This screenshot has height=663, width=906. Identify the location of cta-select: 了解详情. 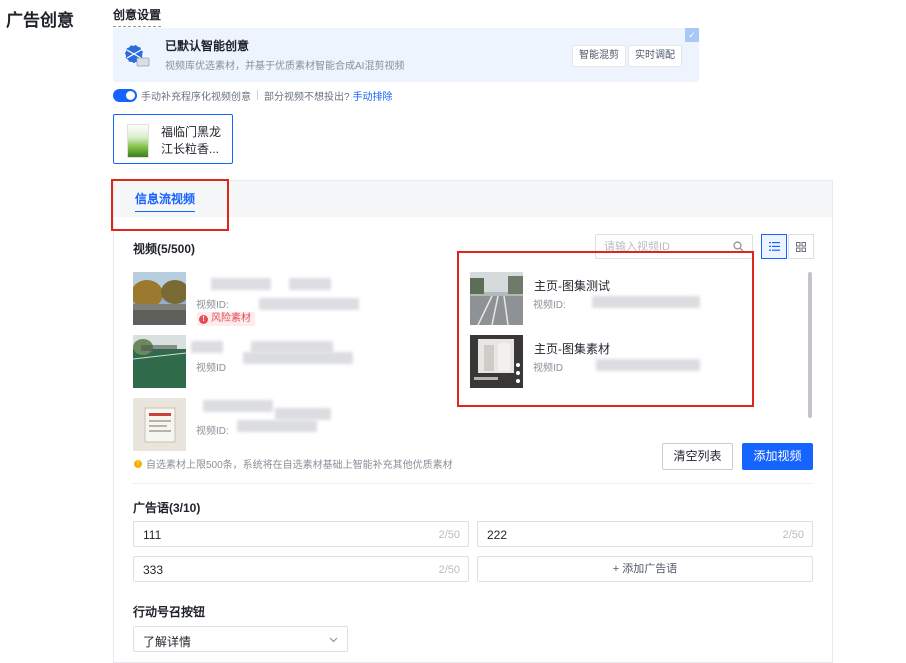
(240, 639).